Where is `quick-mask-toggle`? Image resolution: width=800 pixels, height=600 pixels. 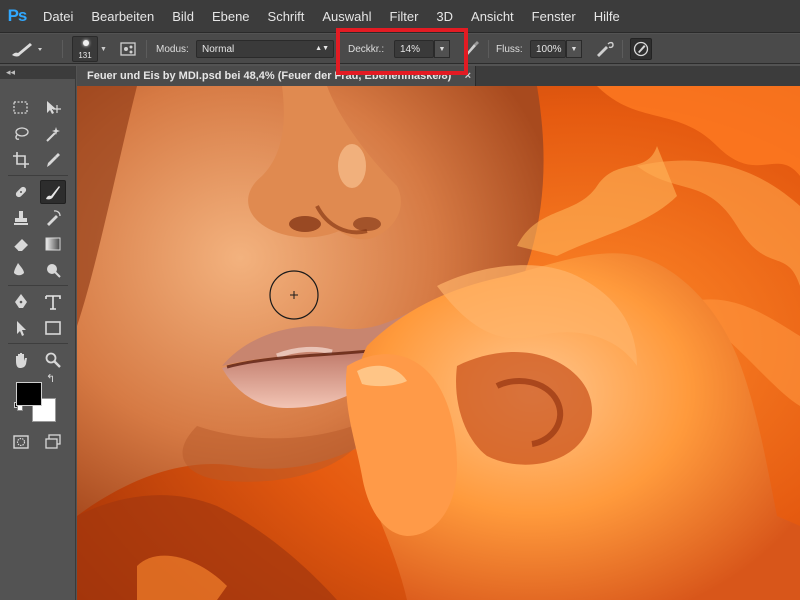
quick-mask-toggle is located at coordinates (21, 442).